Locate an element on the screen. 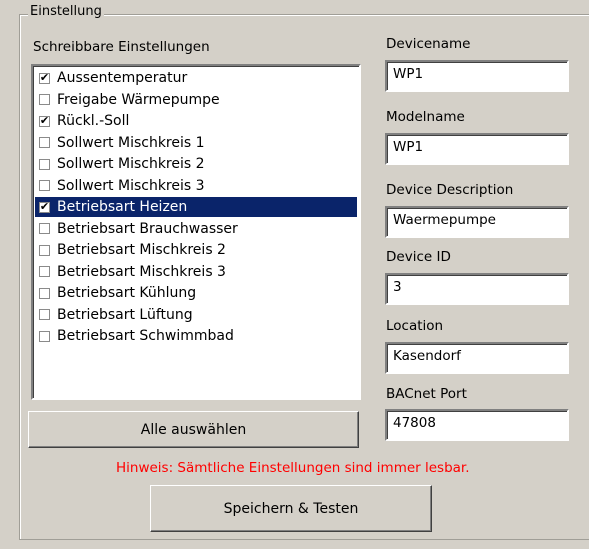 This screenshot has width=589, height=549. devicename-label: Devicename is located at coordinates (428, 44).